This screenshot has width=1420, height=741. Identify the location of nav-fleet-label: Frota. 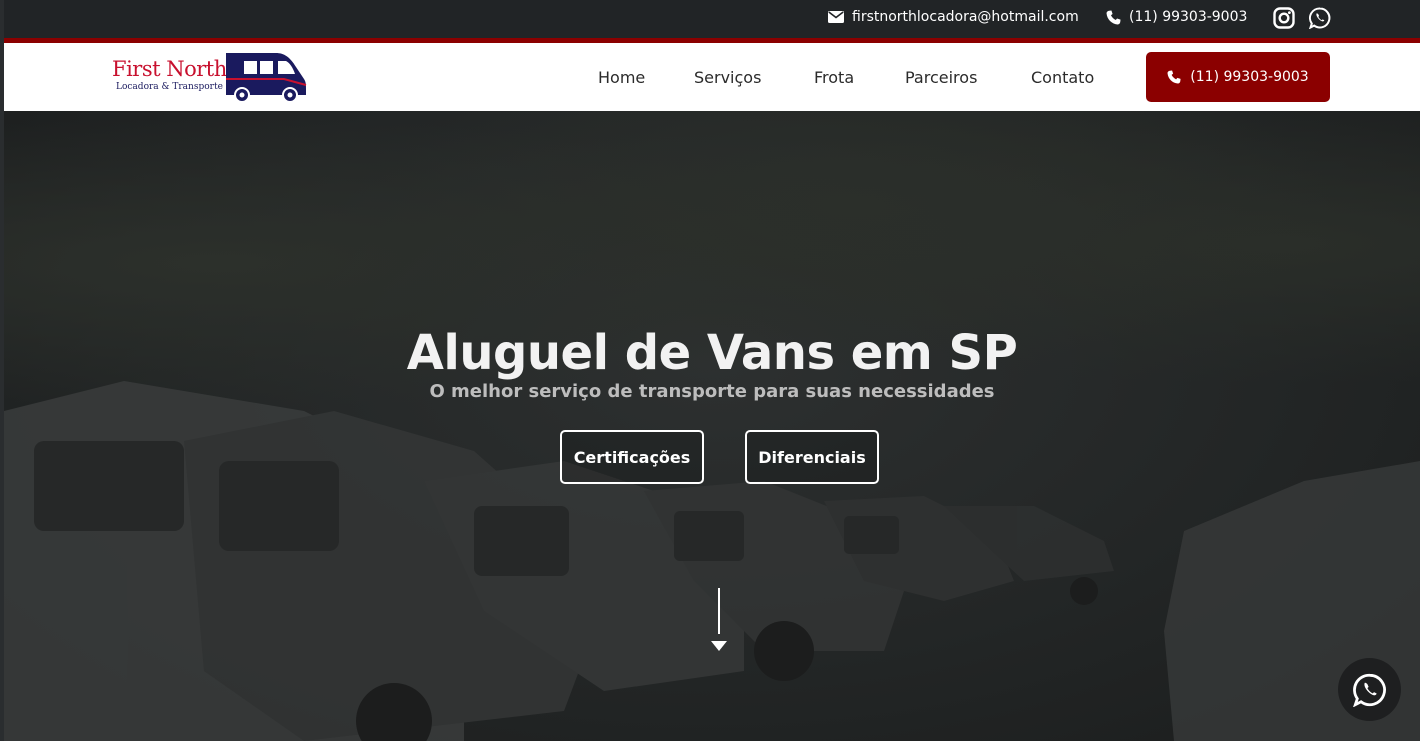
(834, 77).